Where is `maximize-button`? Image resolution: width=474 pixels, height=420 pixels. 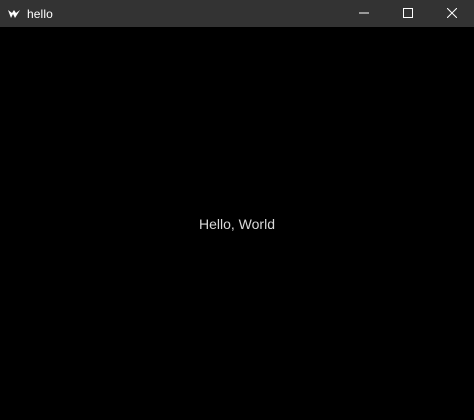 maximize-button is located at coordinates (408, 13).